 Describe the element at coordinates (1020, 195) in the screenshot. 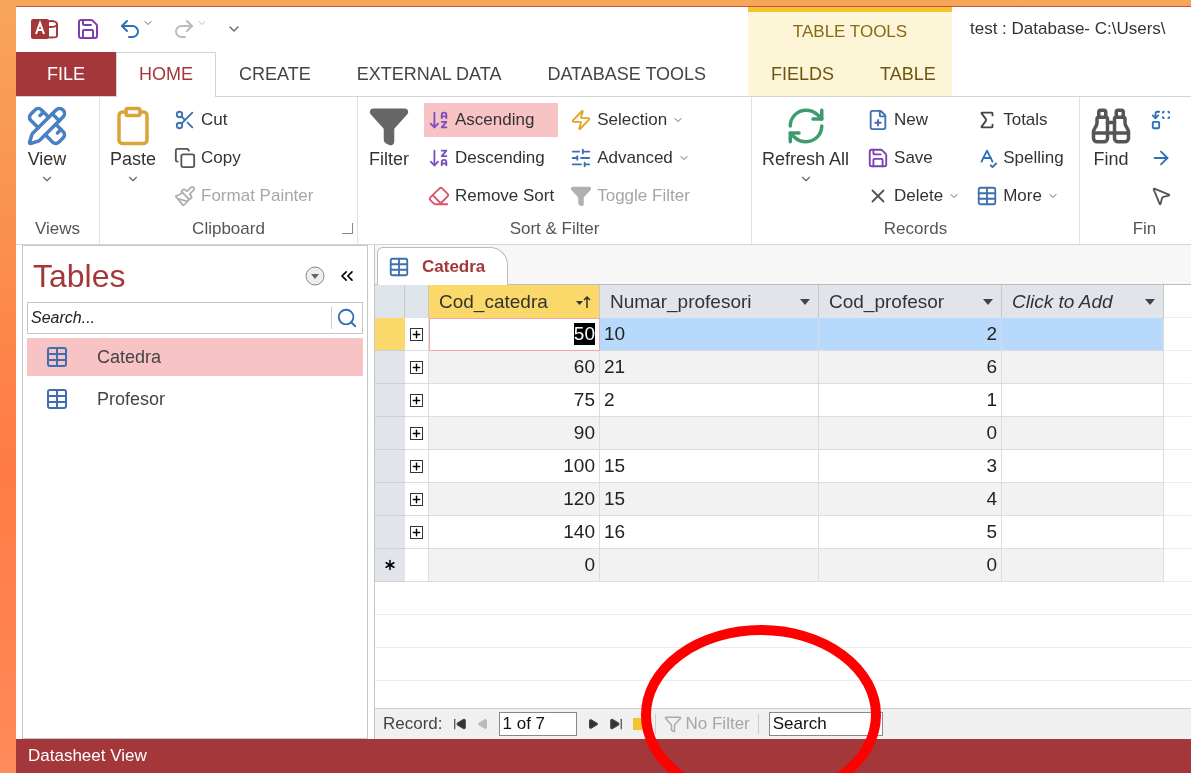

I see `ribbon-button: More` at that location.